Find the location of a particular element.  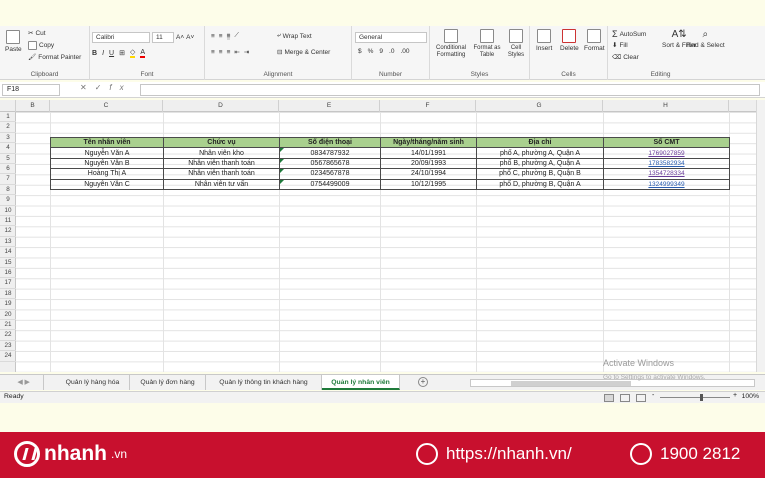

vertical-scrollbar is located at coordinates (760, 236).